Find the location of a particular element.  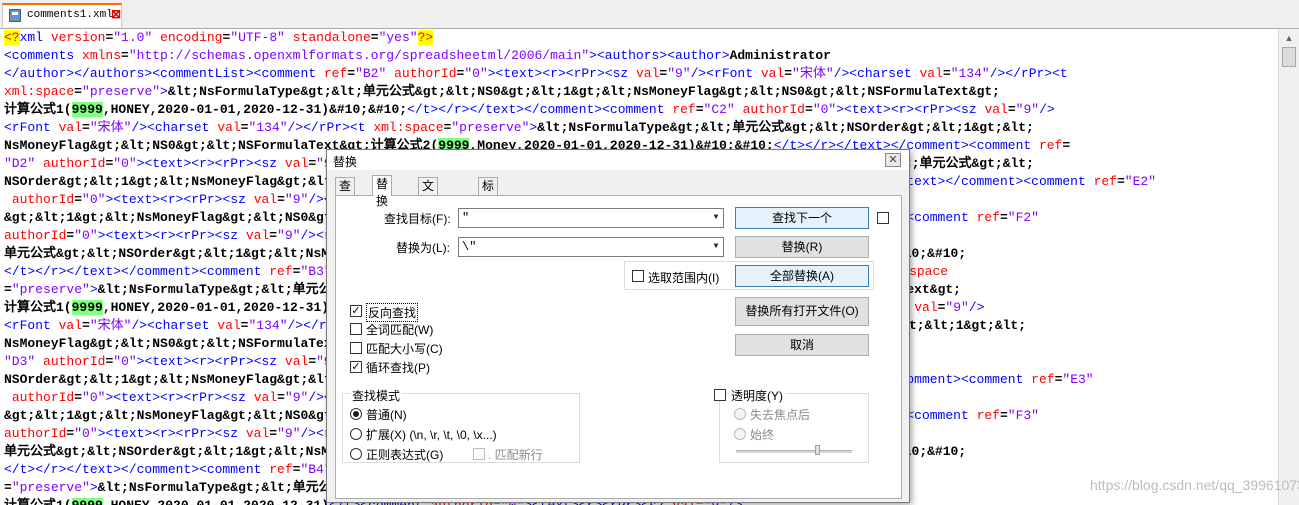

mode-regex-radio is located at coordinates (356, 454).